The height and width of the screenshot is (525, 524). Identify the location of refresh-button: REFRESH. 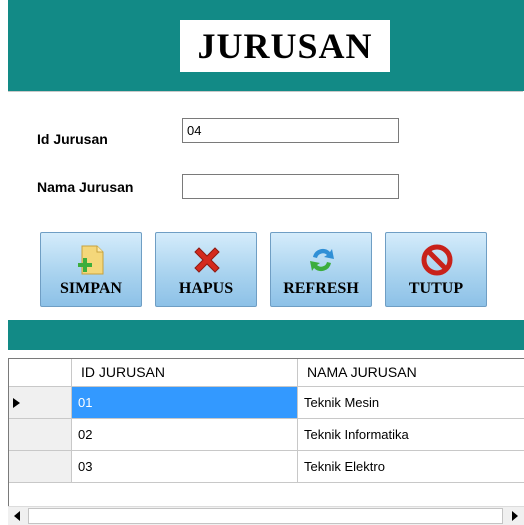
(321, 269).